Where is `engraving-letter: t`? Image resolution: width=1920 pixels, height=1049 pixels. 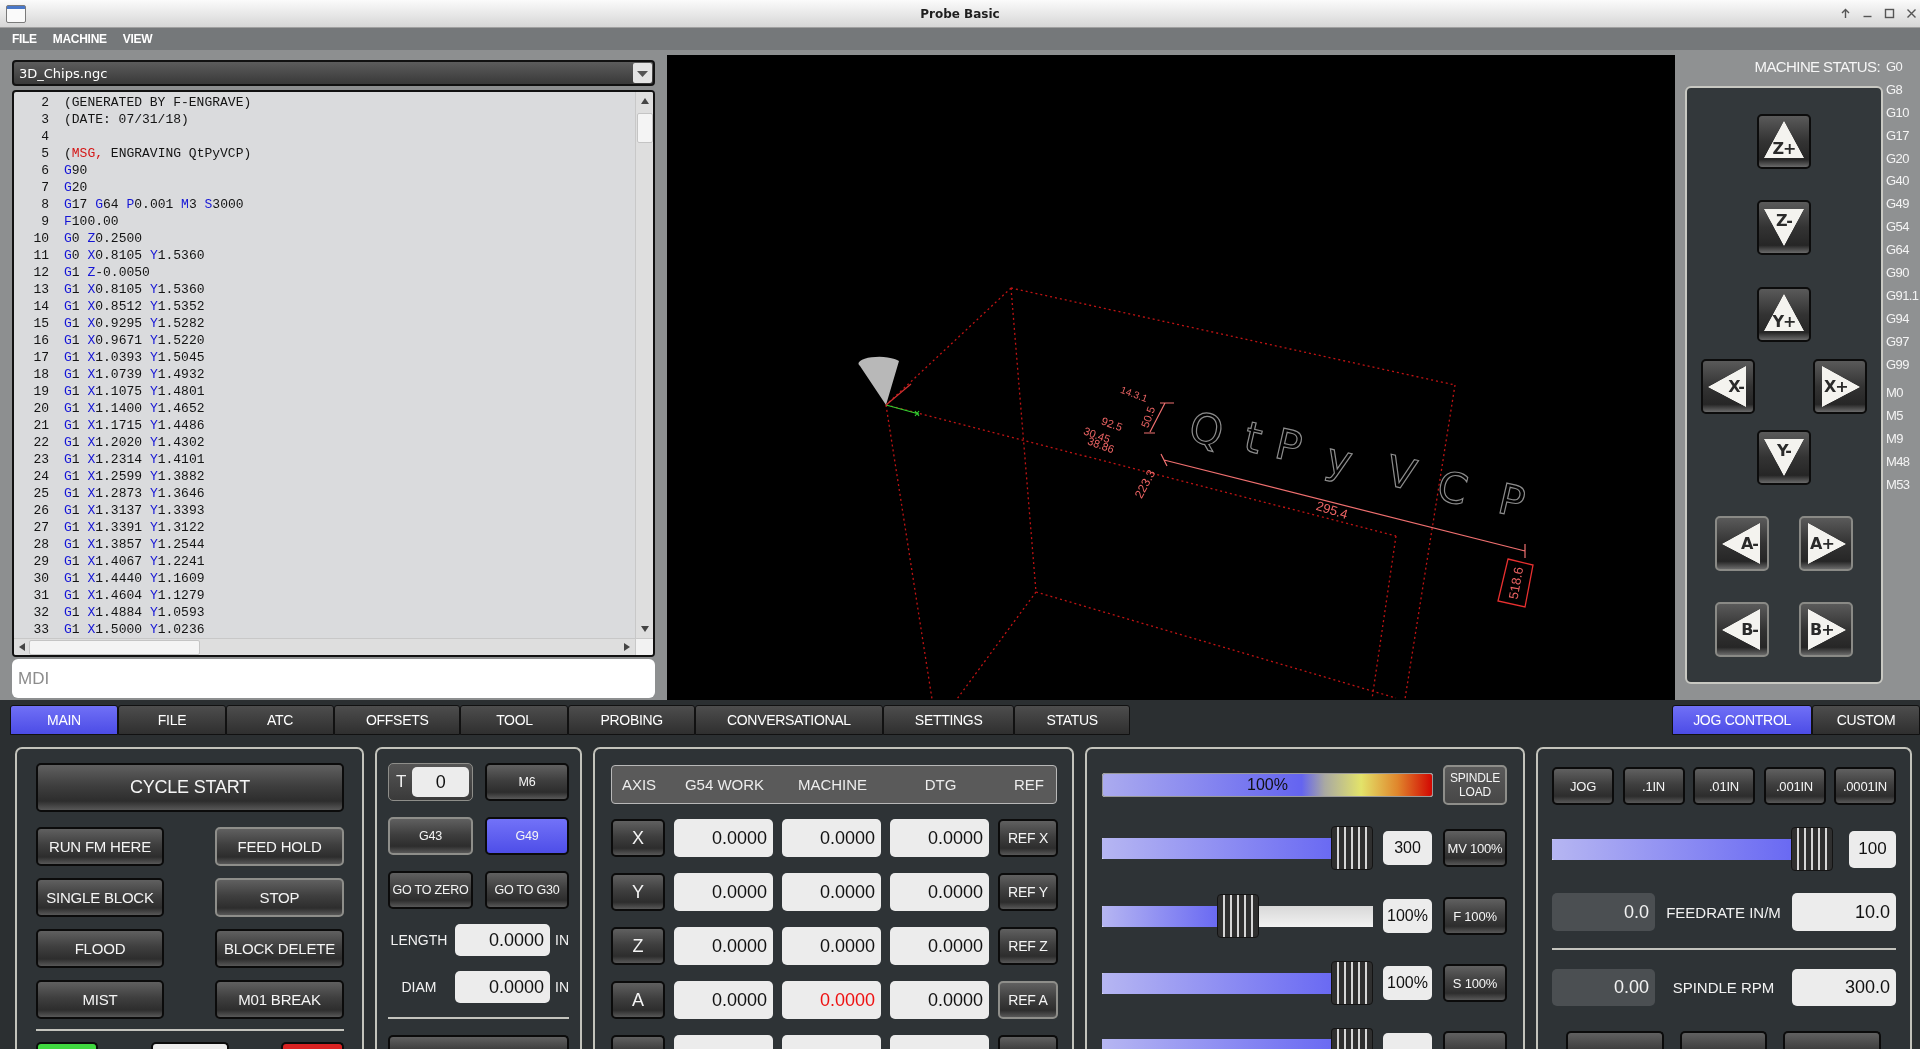 engraving-letter: t is located at coordinates (1253, 438).